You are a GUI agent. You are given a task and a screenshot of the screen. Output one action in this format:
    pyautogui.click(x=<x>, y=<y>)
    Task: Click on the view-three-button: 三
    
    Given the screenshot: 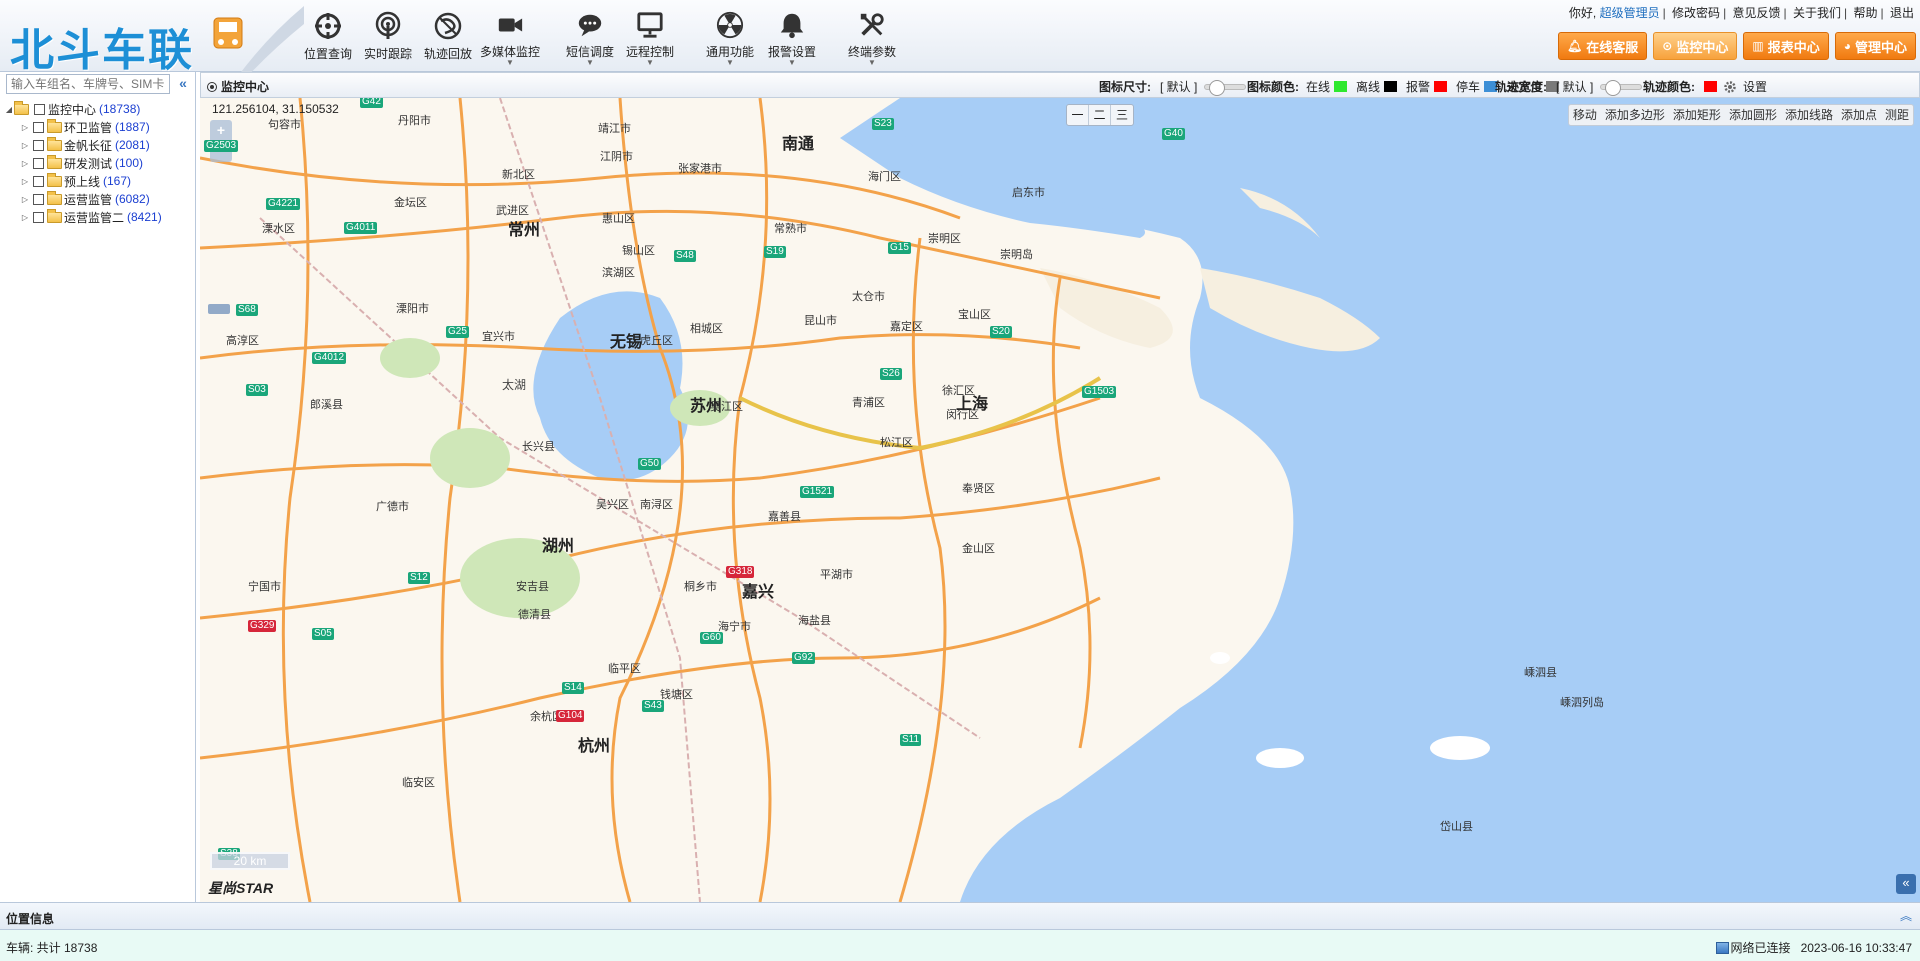 What is the action you would take?
    pyautogui.click(x=1122, y=115)
    